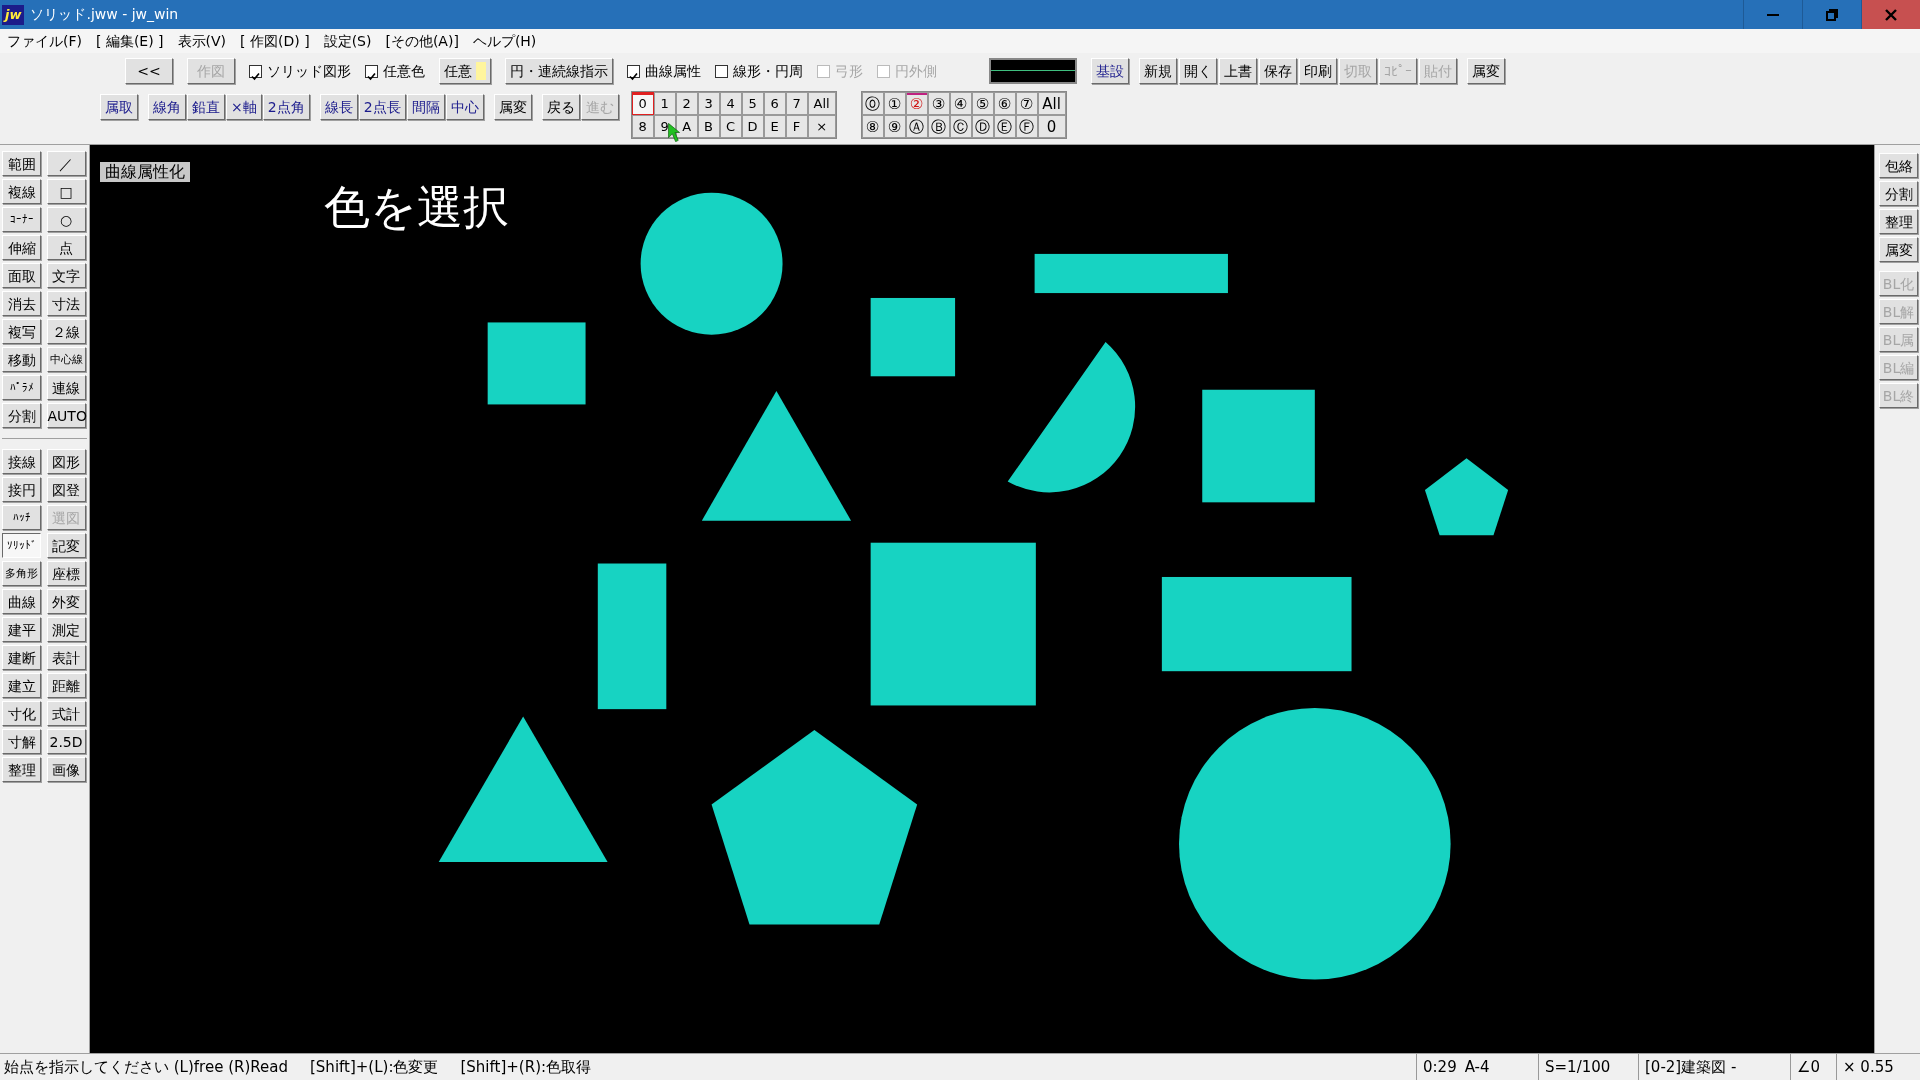 Image resolution: width=1920 pixels, height=1080 pixels. Describe the element at coordinates (642, 126) in the screenshot. I see `layer-button: 8` at that location.